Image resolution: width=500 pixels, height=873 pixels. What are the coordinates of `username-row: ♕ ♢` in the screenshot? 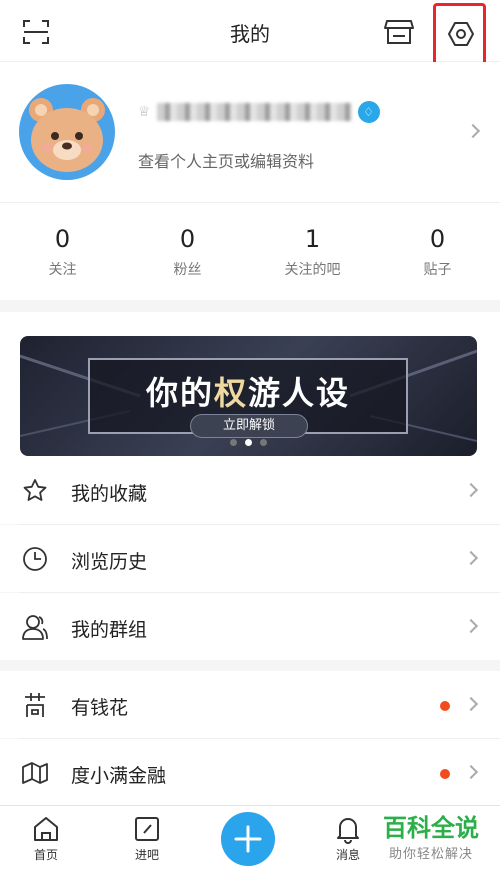 It's located at (259, 112).